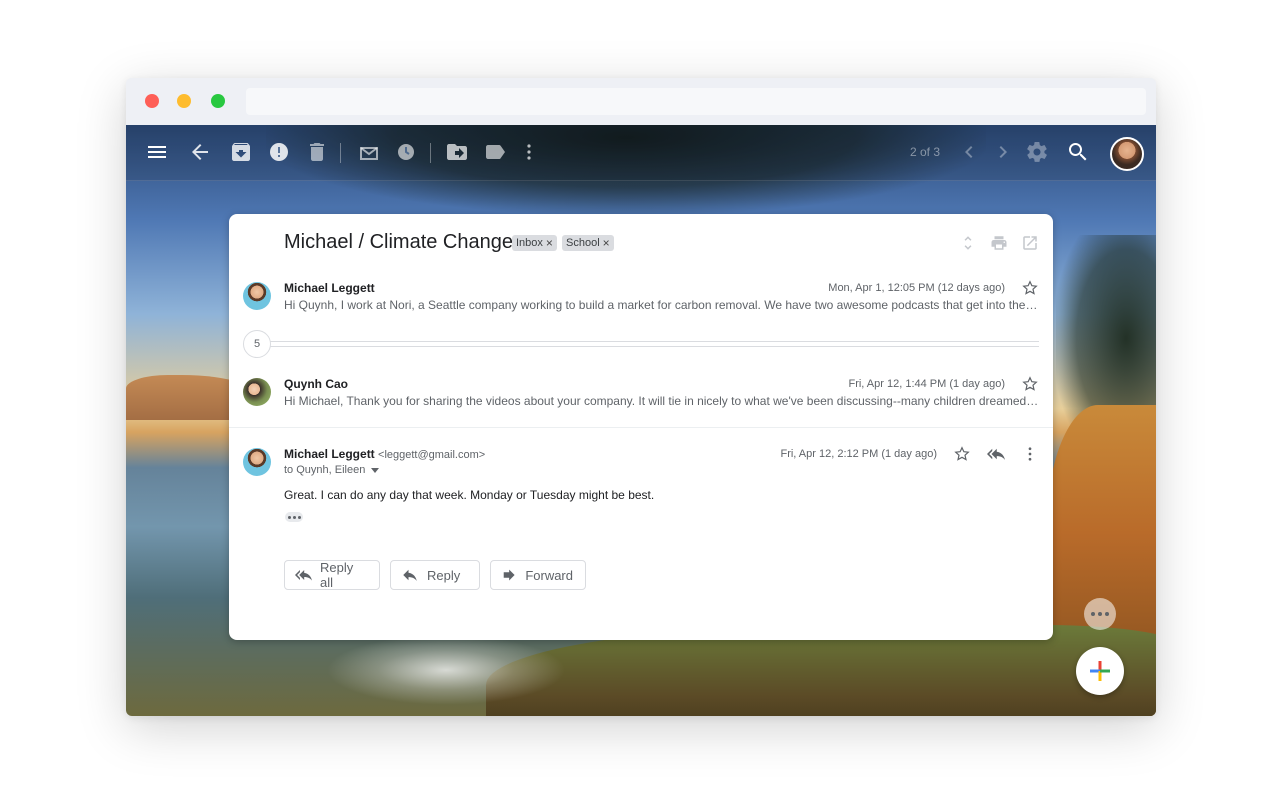 Image resolution: width=1280 pixels, height=800 pixels. Describe the element at coordinates (432, 455) in the screenshot. I see `sender-email: <leggett@gmail.com>` at that location.